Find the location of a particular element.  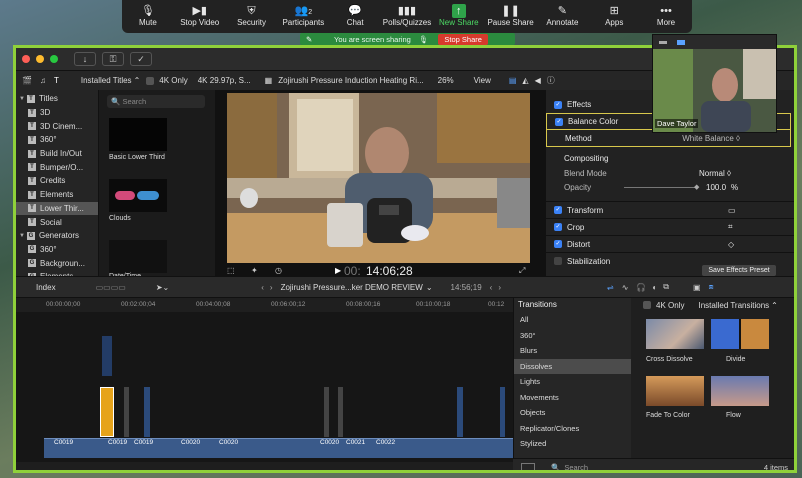

transition-flow is located at coordinates (740, 391).